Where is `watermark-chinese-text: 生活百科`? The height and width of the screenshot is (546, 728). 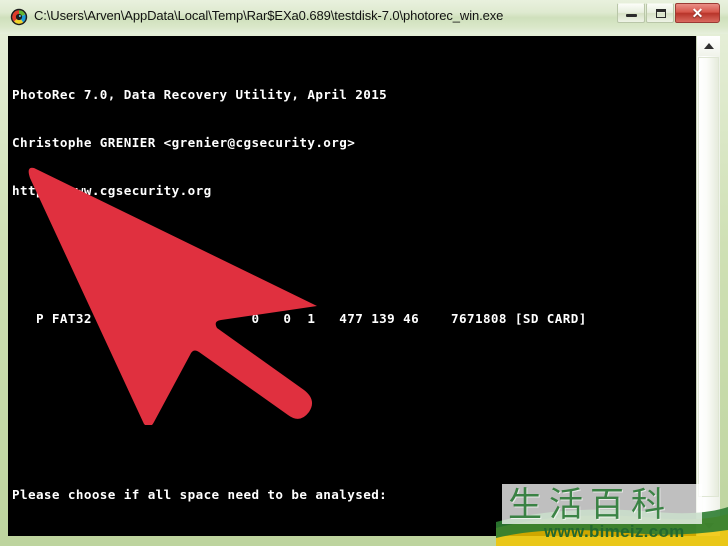 watermark-chinese-text: 生活百科 is located at coordinates (590, 505).